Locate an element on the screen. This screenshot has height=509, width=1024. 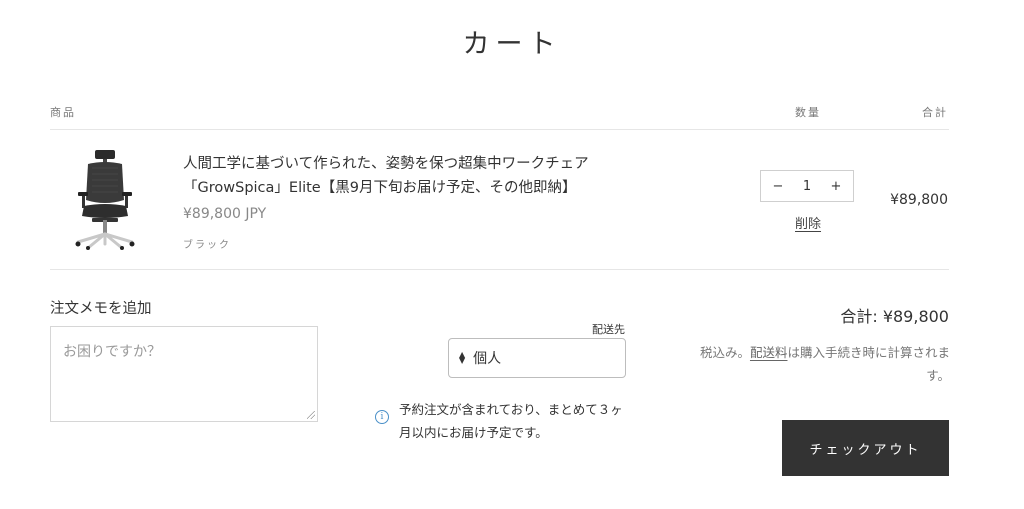
column-header-product: 商品 is located at coordinates (63, 112).